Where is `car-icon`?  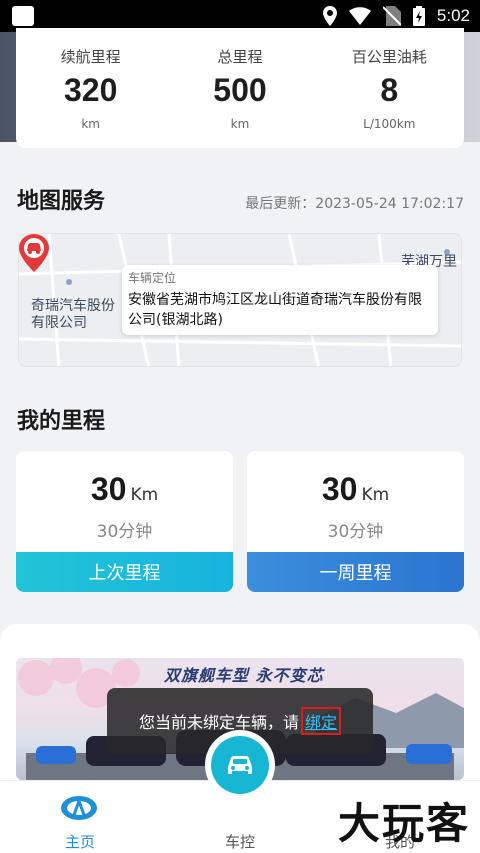 car-icon is located at coordinates (240, 765).